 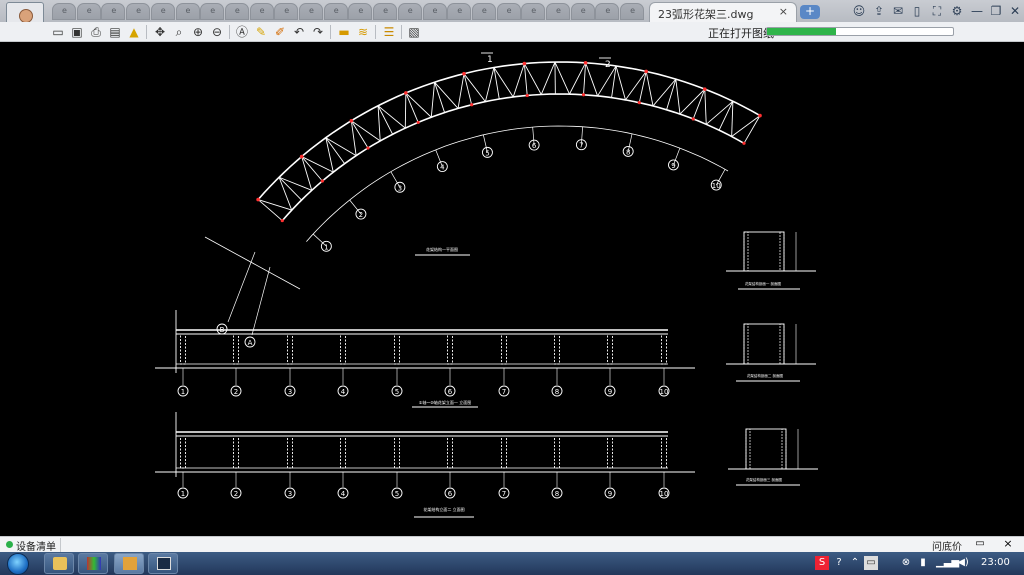 What do you see at coordinates (290, 392) in the screenshot?
I see `grid-label: 3` at bounding box center [290, 392].